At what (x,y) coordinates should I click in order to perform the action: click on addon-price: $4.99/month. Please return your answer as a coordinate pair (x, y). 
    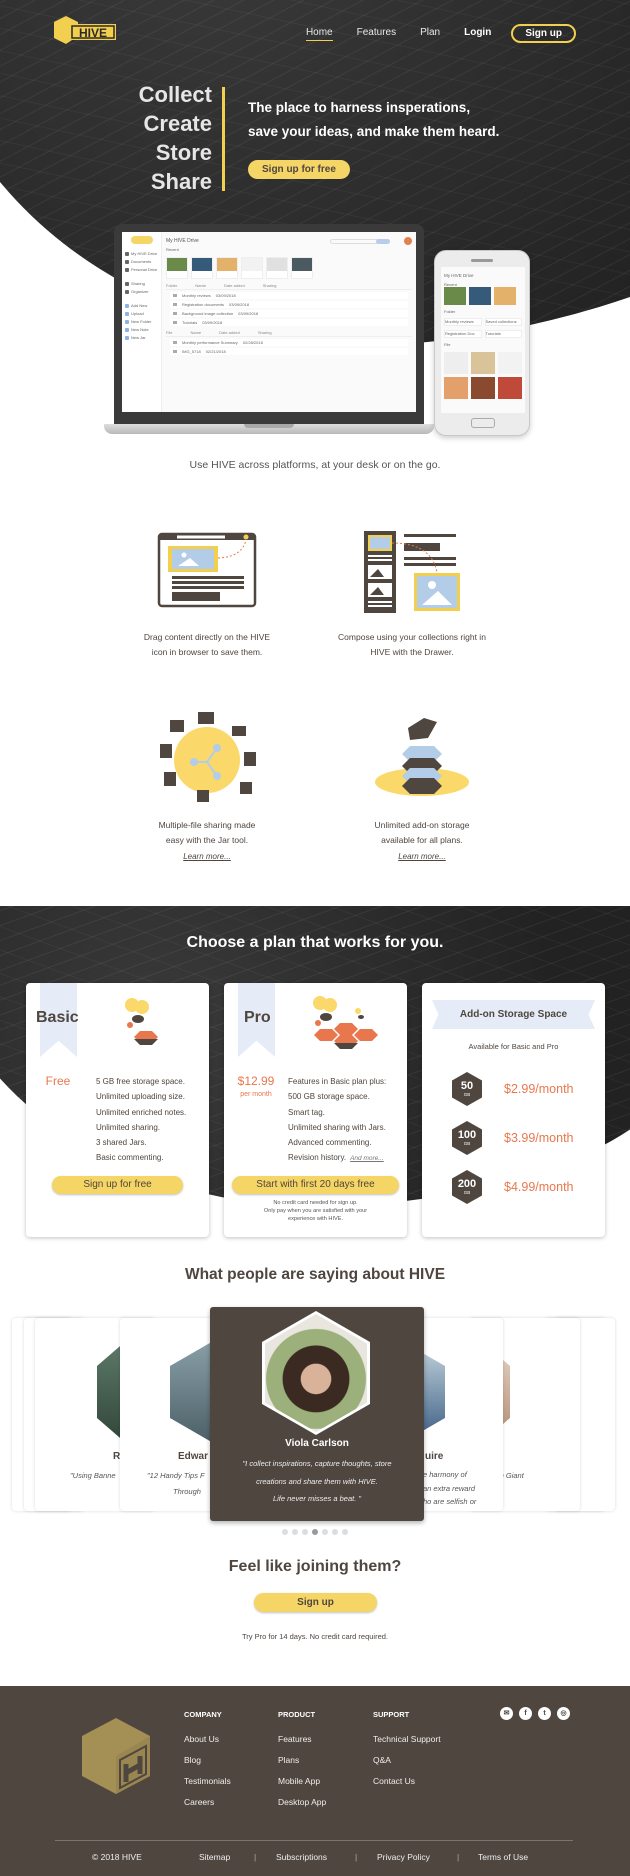
    Looking at the image, I should click on (539, 1187).